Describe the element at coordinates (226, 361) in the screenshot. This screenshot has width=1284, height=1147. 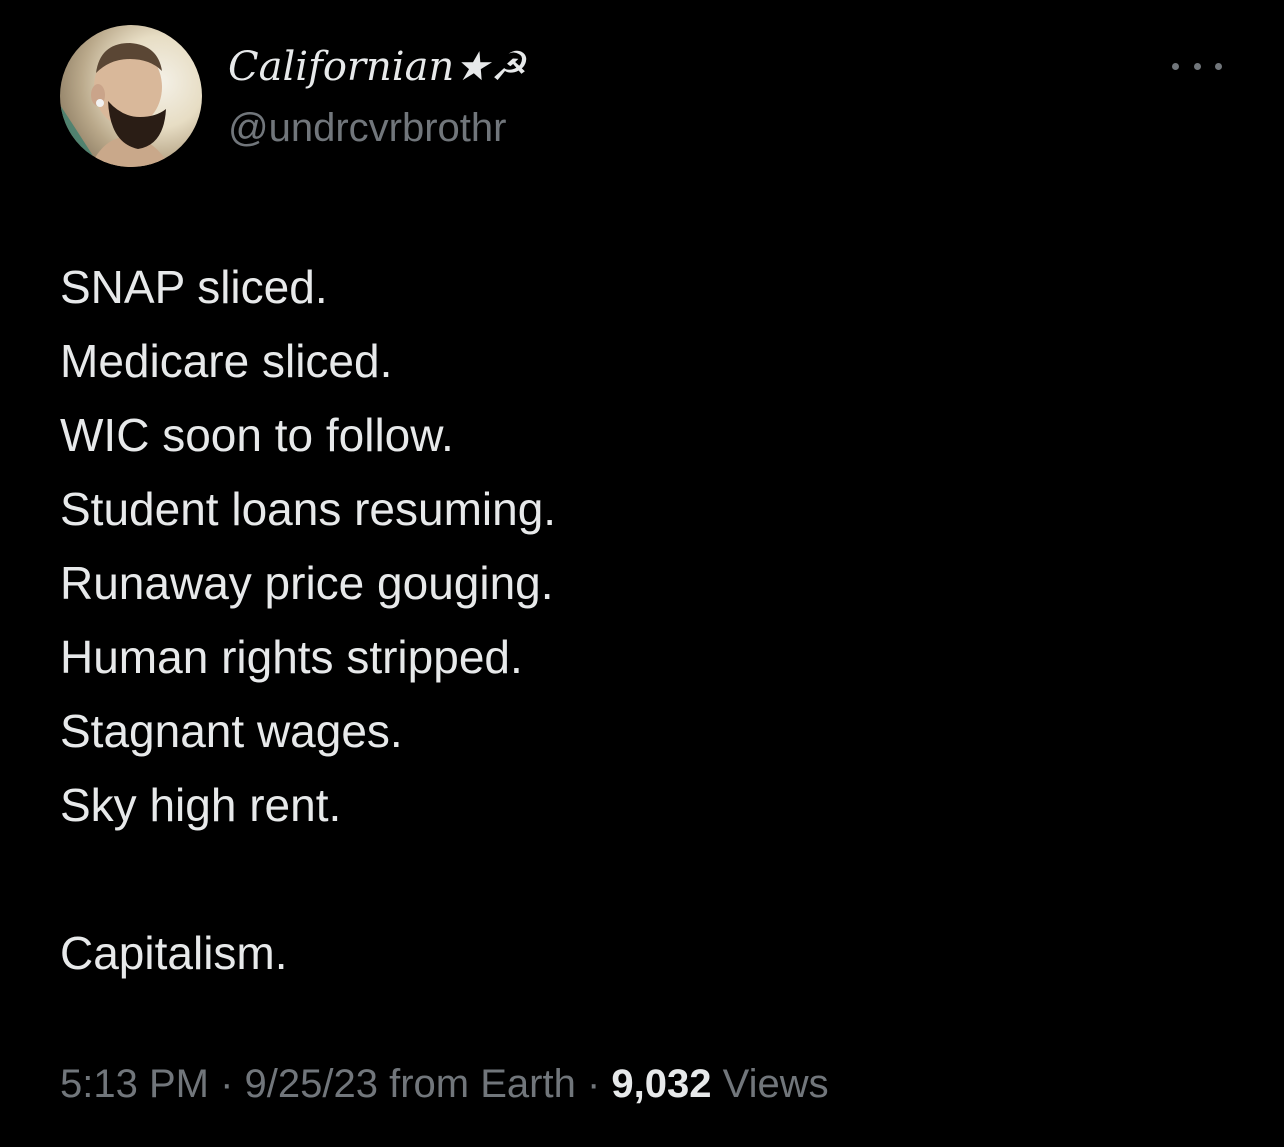
I see `tweet-line: Medicare sliced.` at that location.